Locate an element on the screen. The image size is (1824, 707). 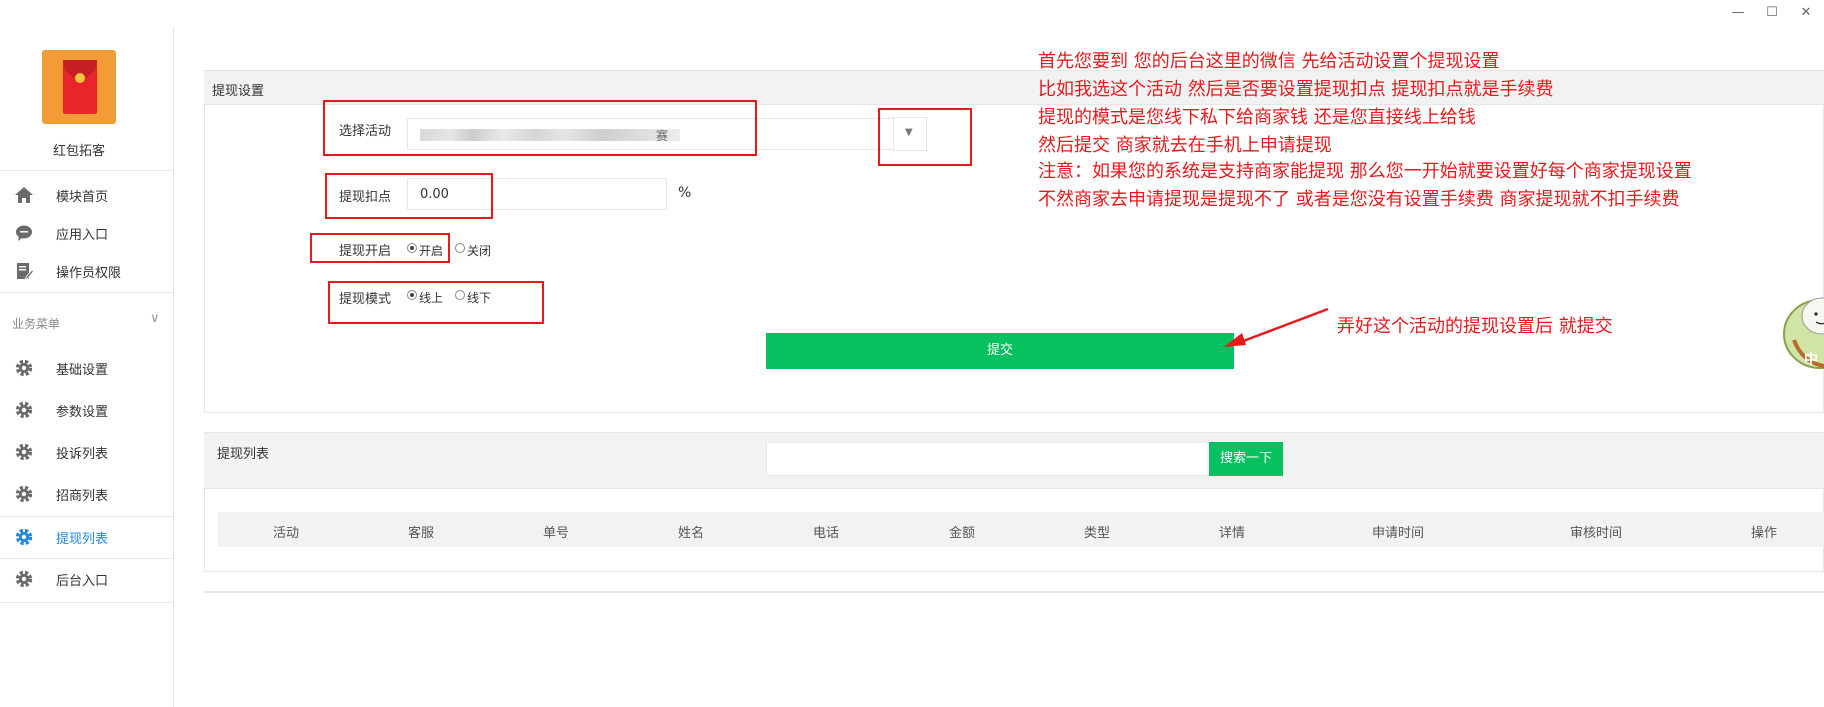
sidebar-item-parameter-settings: 参数设置 is located at coordinates (86, 409).